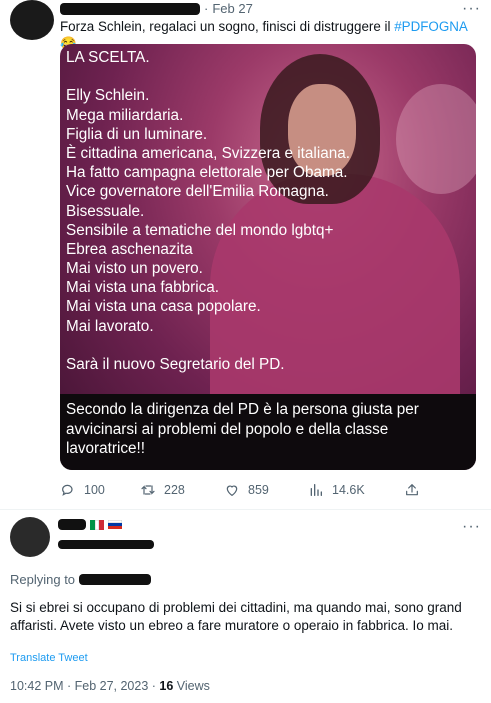 This screenshot has width=491, height=703. I want to click on image-text-line: Mega miliardaria., so click(125, 115).